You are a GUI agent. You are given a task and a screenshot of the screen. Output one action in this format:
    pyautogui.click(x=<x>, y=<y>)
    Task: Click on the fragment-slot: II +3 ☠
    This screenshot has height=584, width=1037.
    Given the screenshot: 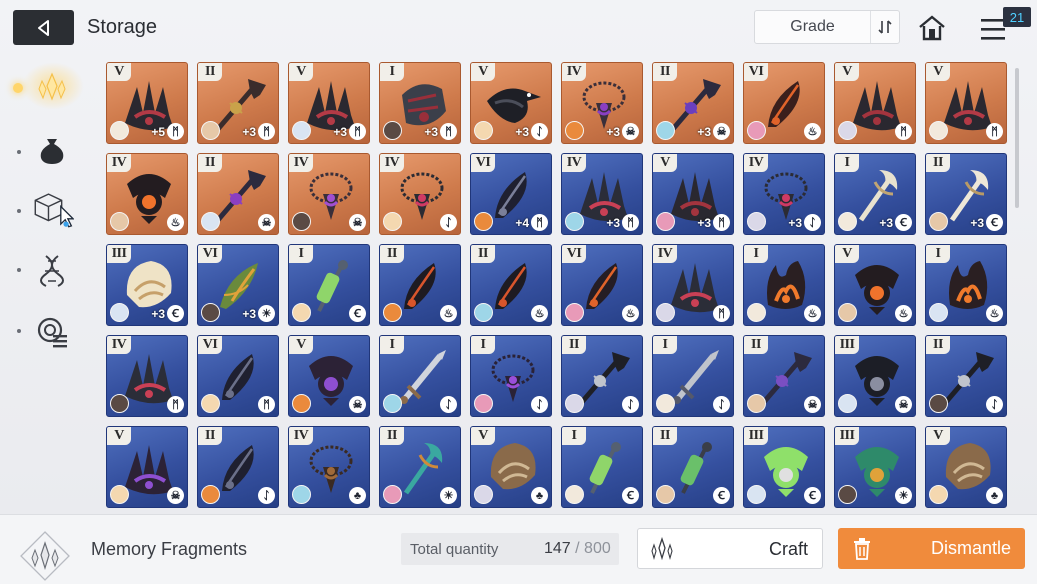 What is the action you would take?
    pyautogui.click(x=693, y=103)
    